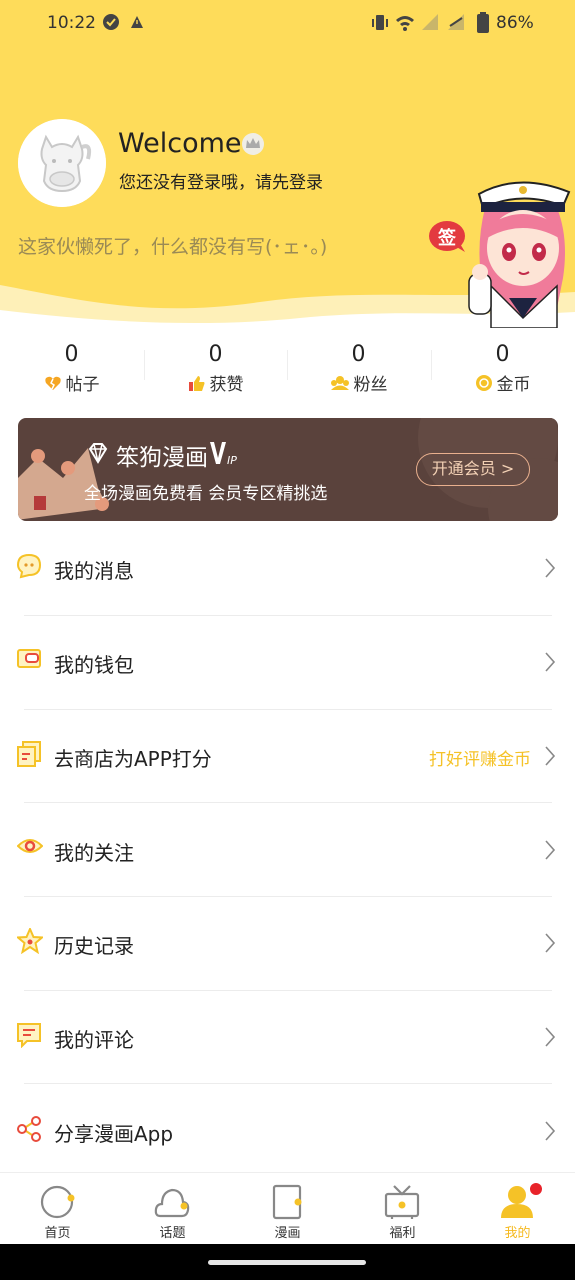 This screenshot has width=575, height=1280. Describe the element at coordinates (29, 566) in the screenshot. I see `message-icon` at that location.